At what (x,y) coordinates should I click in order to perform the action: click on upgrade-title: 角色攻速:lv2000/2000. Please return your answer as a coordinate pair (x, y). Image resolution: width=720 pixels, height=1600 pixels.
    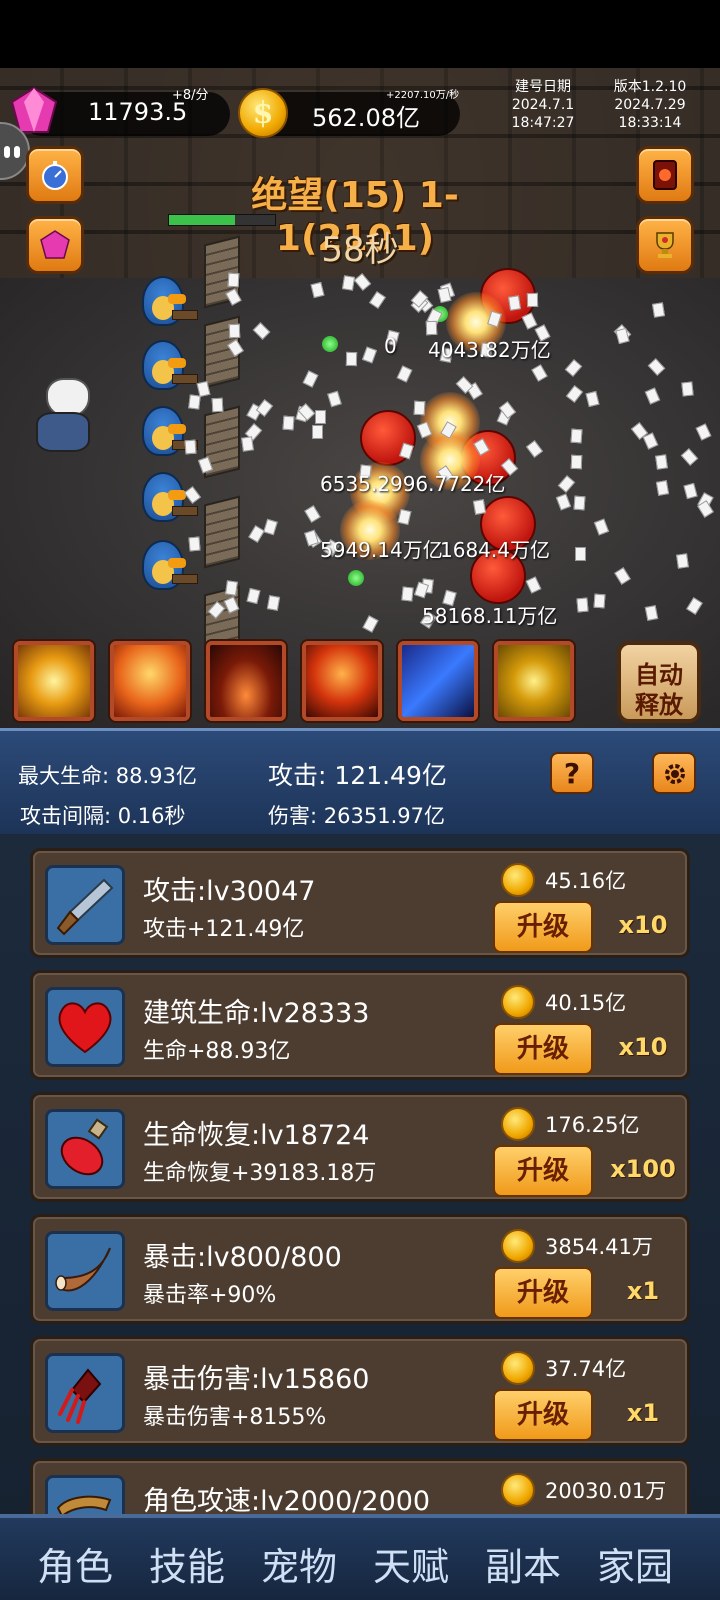
    Looking at the image, I should click on (287, 1500).